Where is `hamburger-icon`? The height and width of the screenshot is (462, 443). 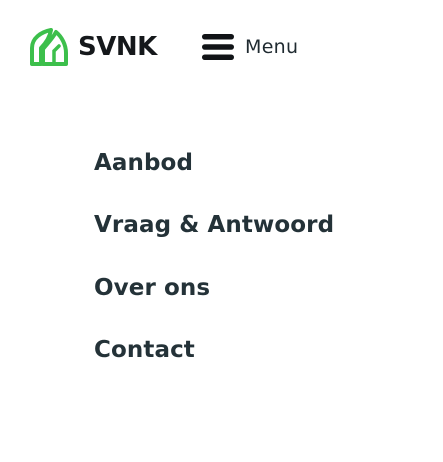
hamburger-icon is located at coordinates (218, 47).